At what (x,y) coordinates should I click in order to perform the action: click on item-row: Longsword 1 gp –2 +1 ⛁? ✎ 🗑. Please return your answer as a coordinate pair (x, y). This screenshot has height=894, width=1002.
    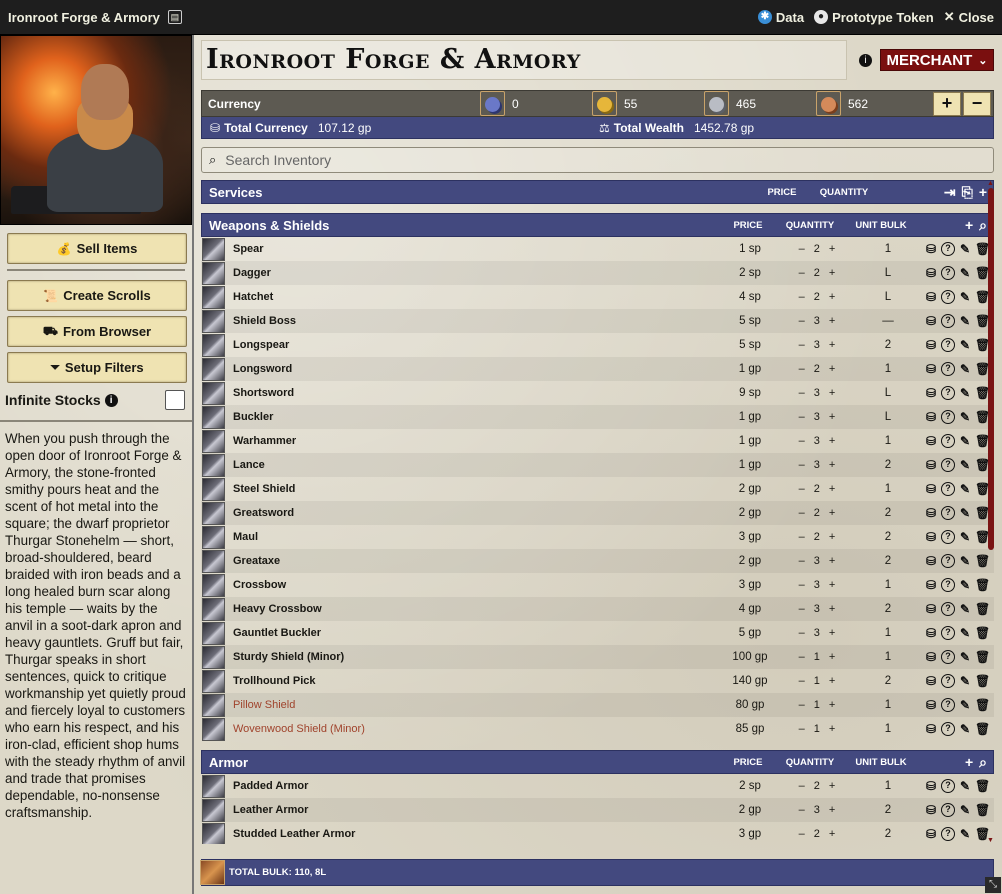
    Looking at the image, I should click on (597, 369).